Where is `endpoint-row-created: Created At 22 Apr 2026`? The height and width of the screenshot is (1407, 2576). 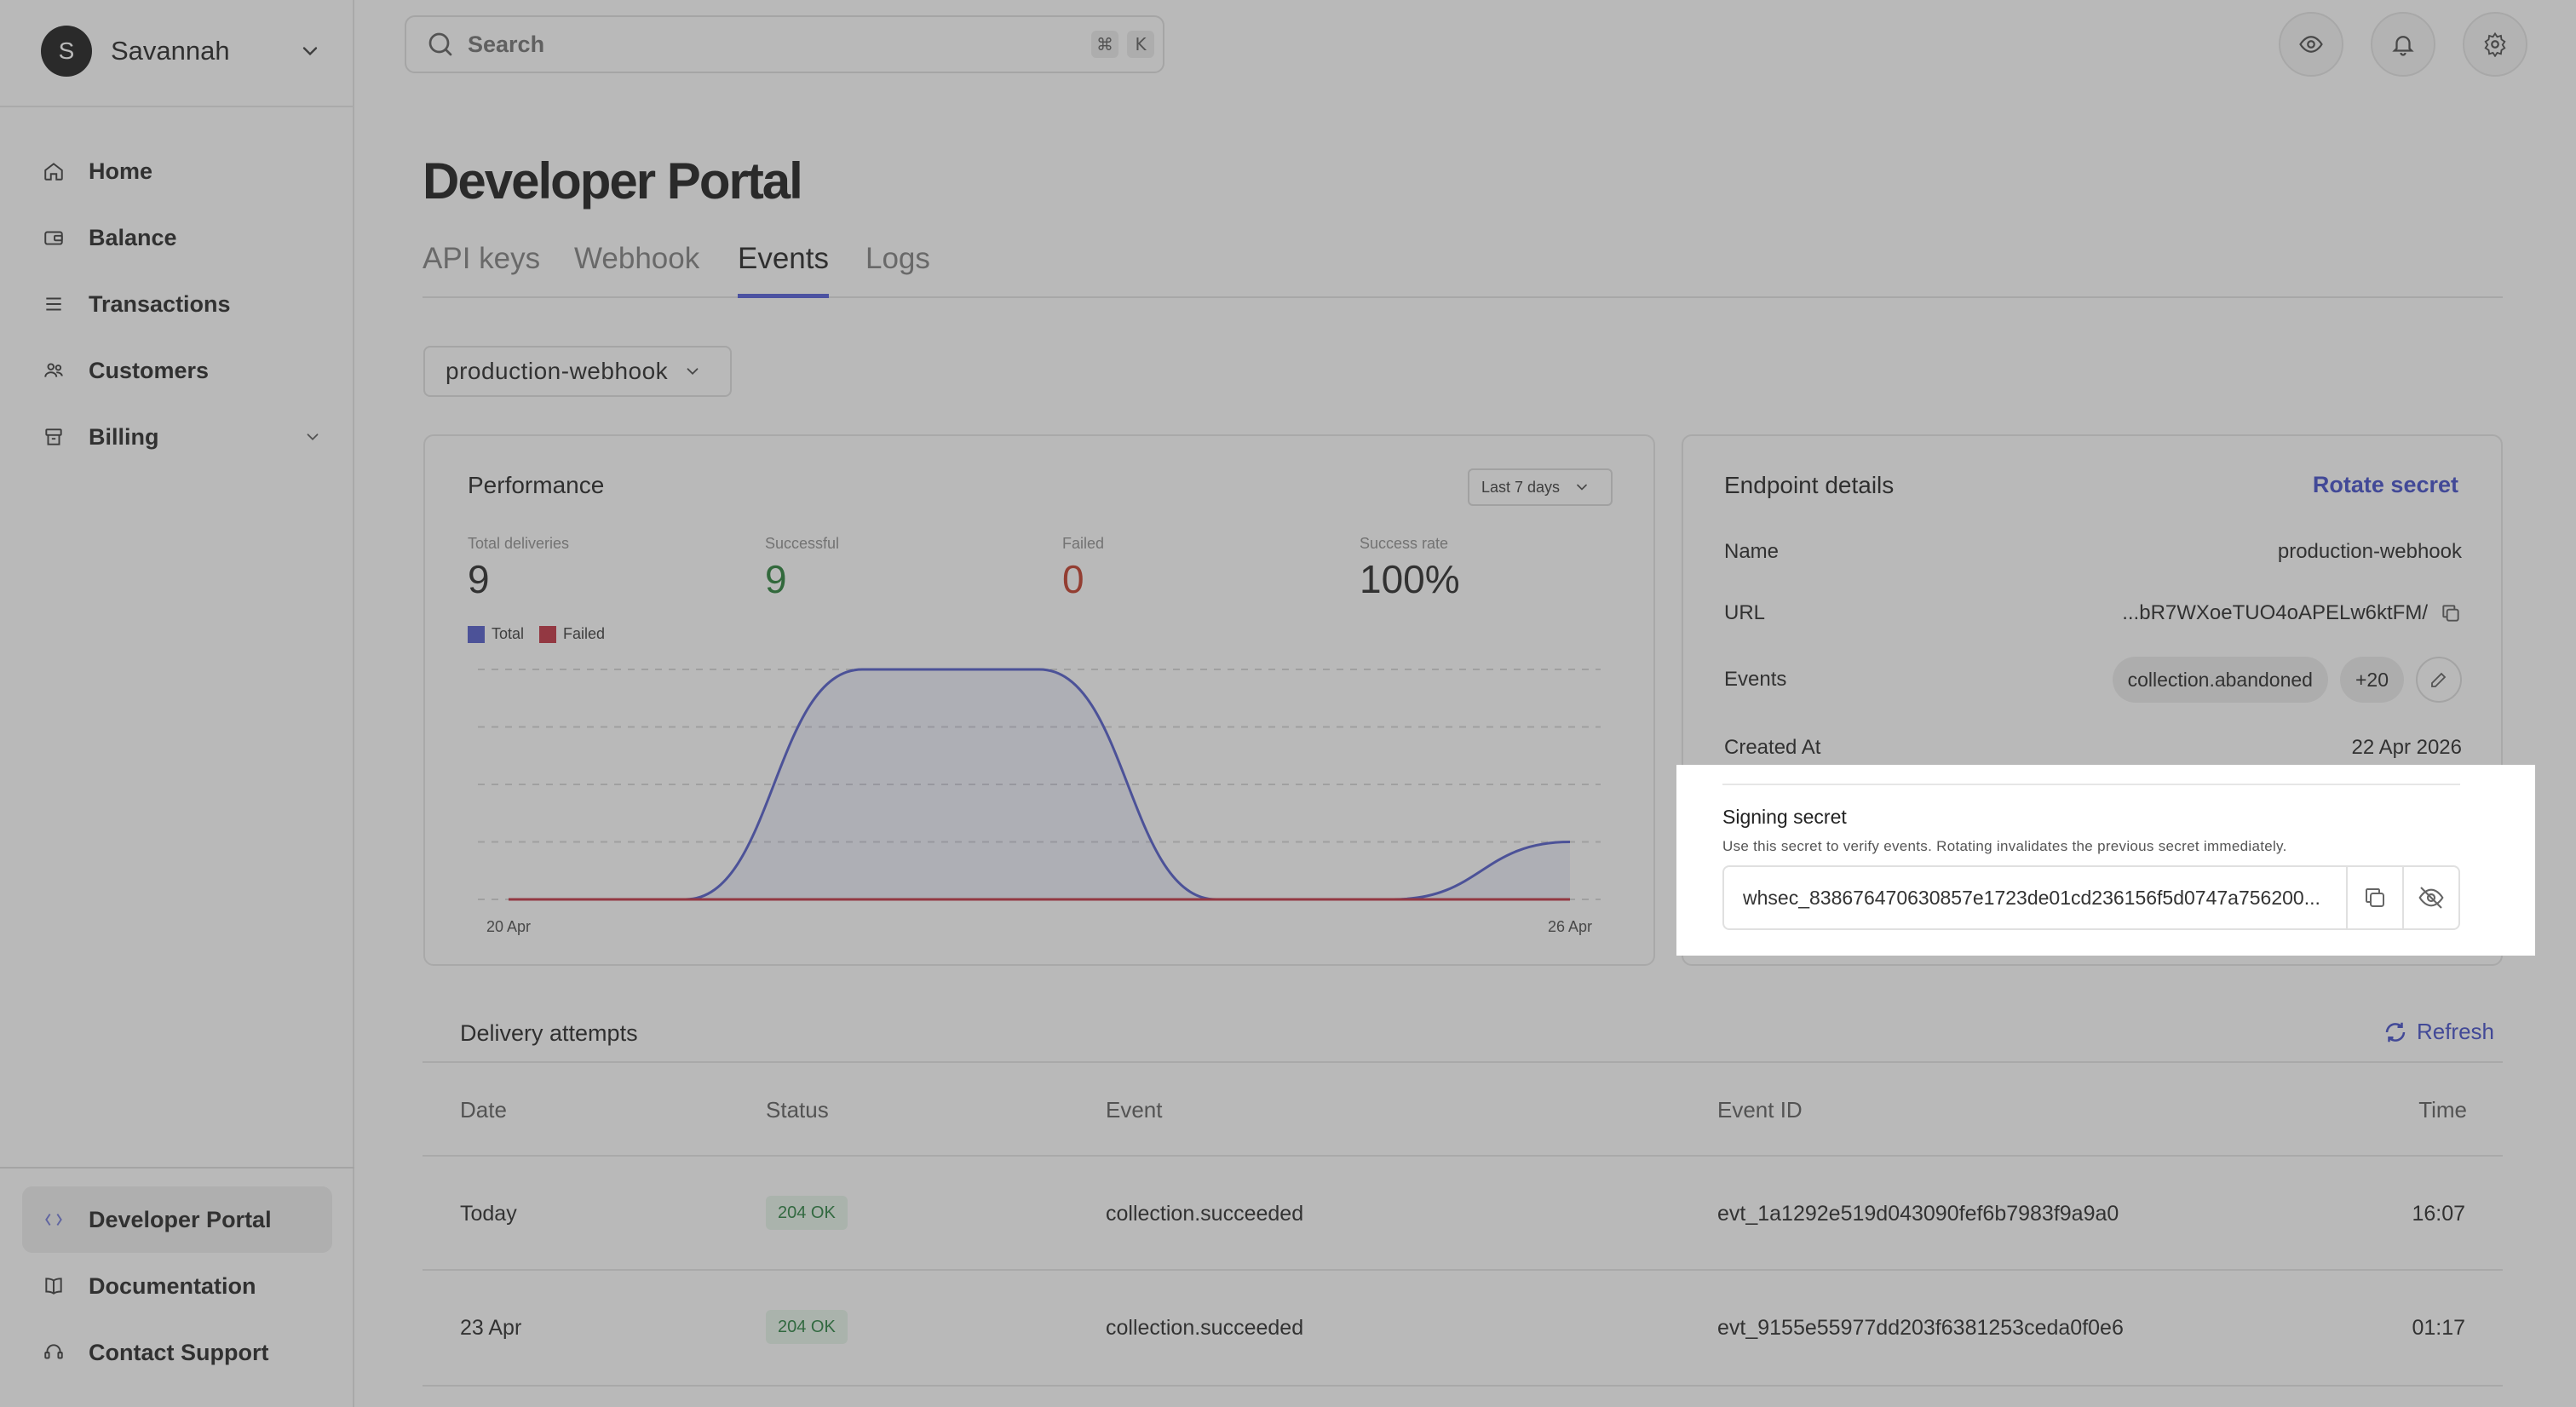 endpoint-row-created: Created At 22 Apr 2026 is located at coordinates (2093, 748).